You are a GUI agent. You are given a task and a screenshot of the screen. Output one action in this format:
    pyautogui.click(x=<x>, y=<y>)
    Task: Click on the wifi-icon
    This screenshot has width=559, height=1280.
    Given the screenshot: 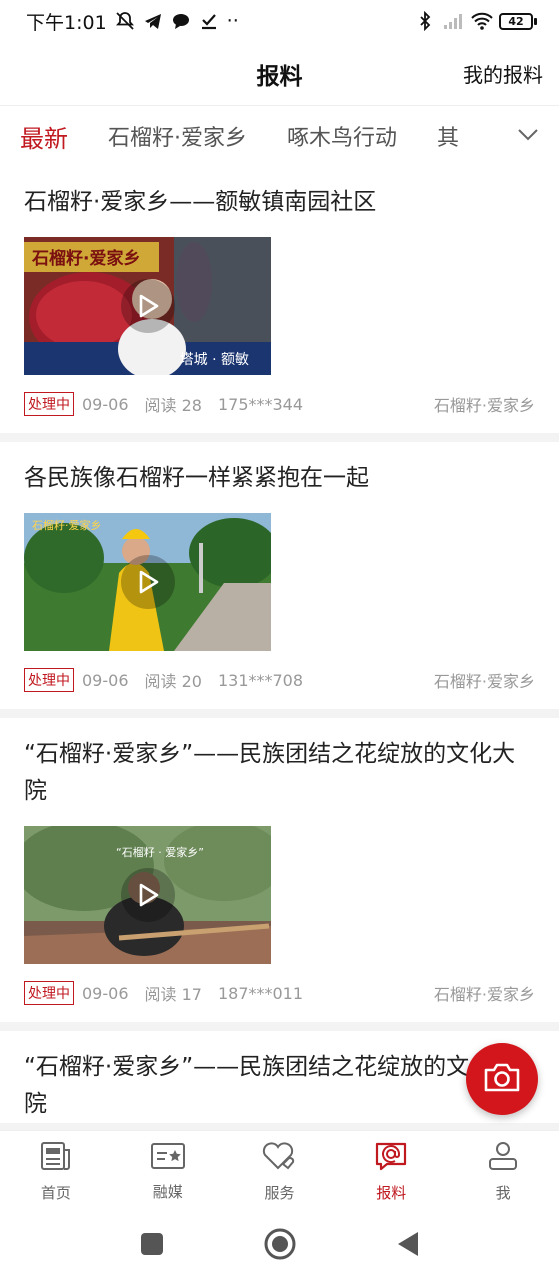 What is the action you would take?
    pyautogui.click(x=482, y=21)
    